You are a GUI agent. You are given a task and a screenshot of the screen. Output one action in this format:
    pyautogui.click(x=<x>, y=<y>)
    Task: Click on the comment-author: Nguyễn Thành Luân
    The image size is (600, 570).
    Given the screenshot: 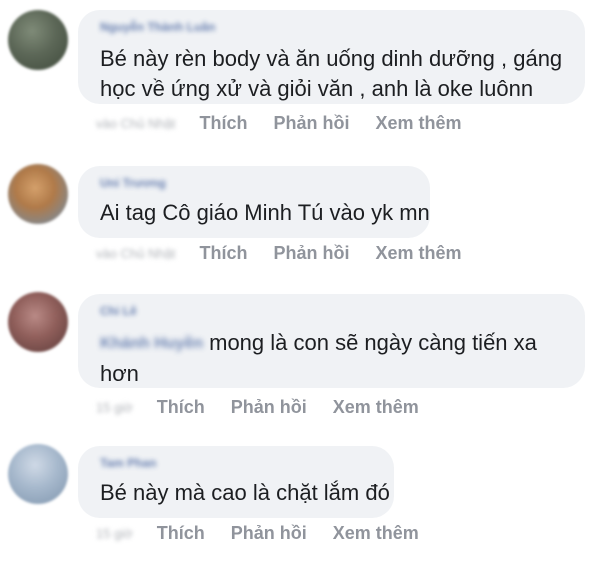 What is the action you would take?
    pyautogui.click(x=157, y=27)
    